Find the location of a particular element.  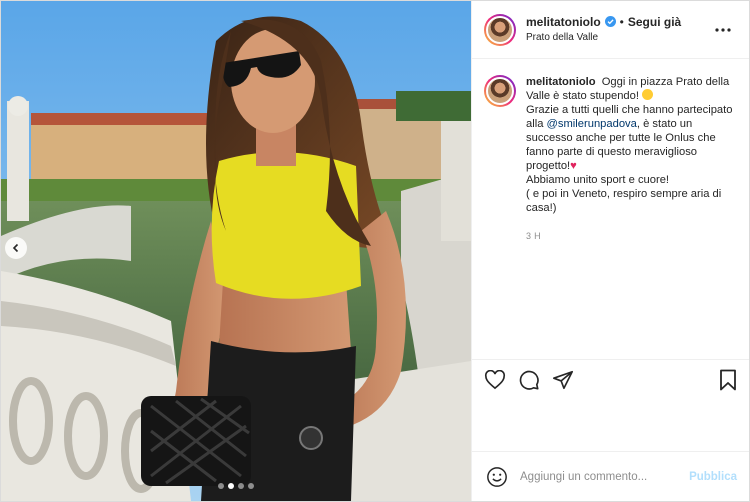

caption-username: melitatoniolo is located at coordinates (561, 82).